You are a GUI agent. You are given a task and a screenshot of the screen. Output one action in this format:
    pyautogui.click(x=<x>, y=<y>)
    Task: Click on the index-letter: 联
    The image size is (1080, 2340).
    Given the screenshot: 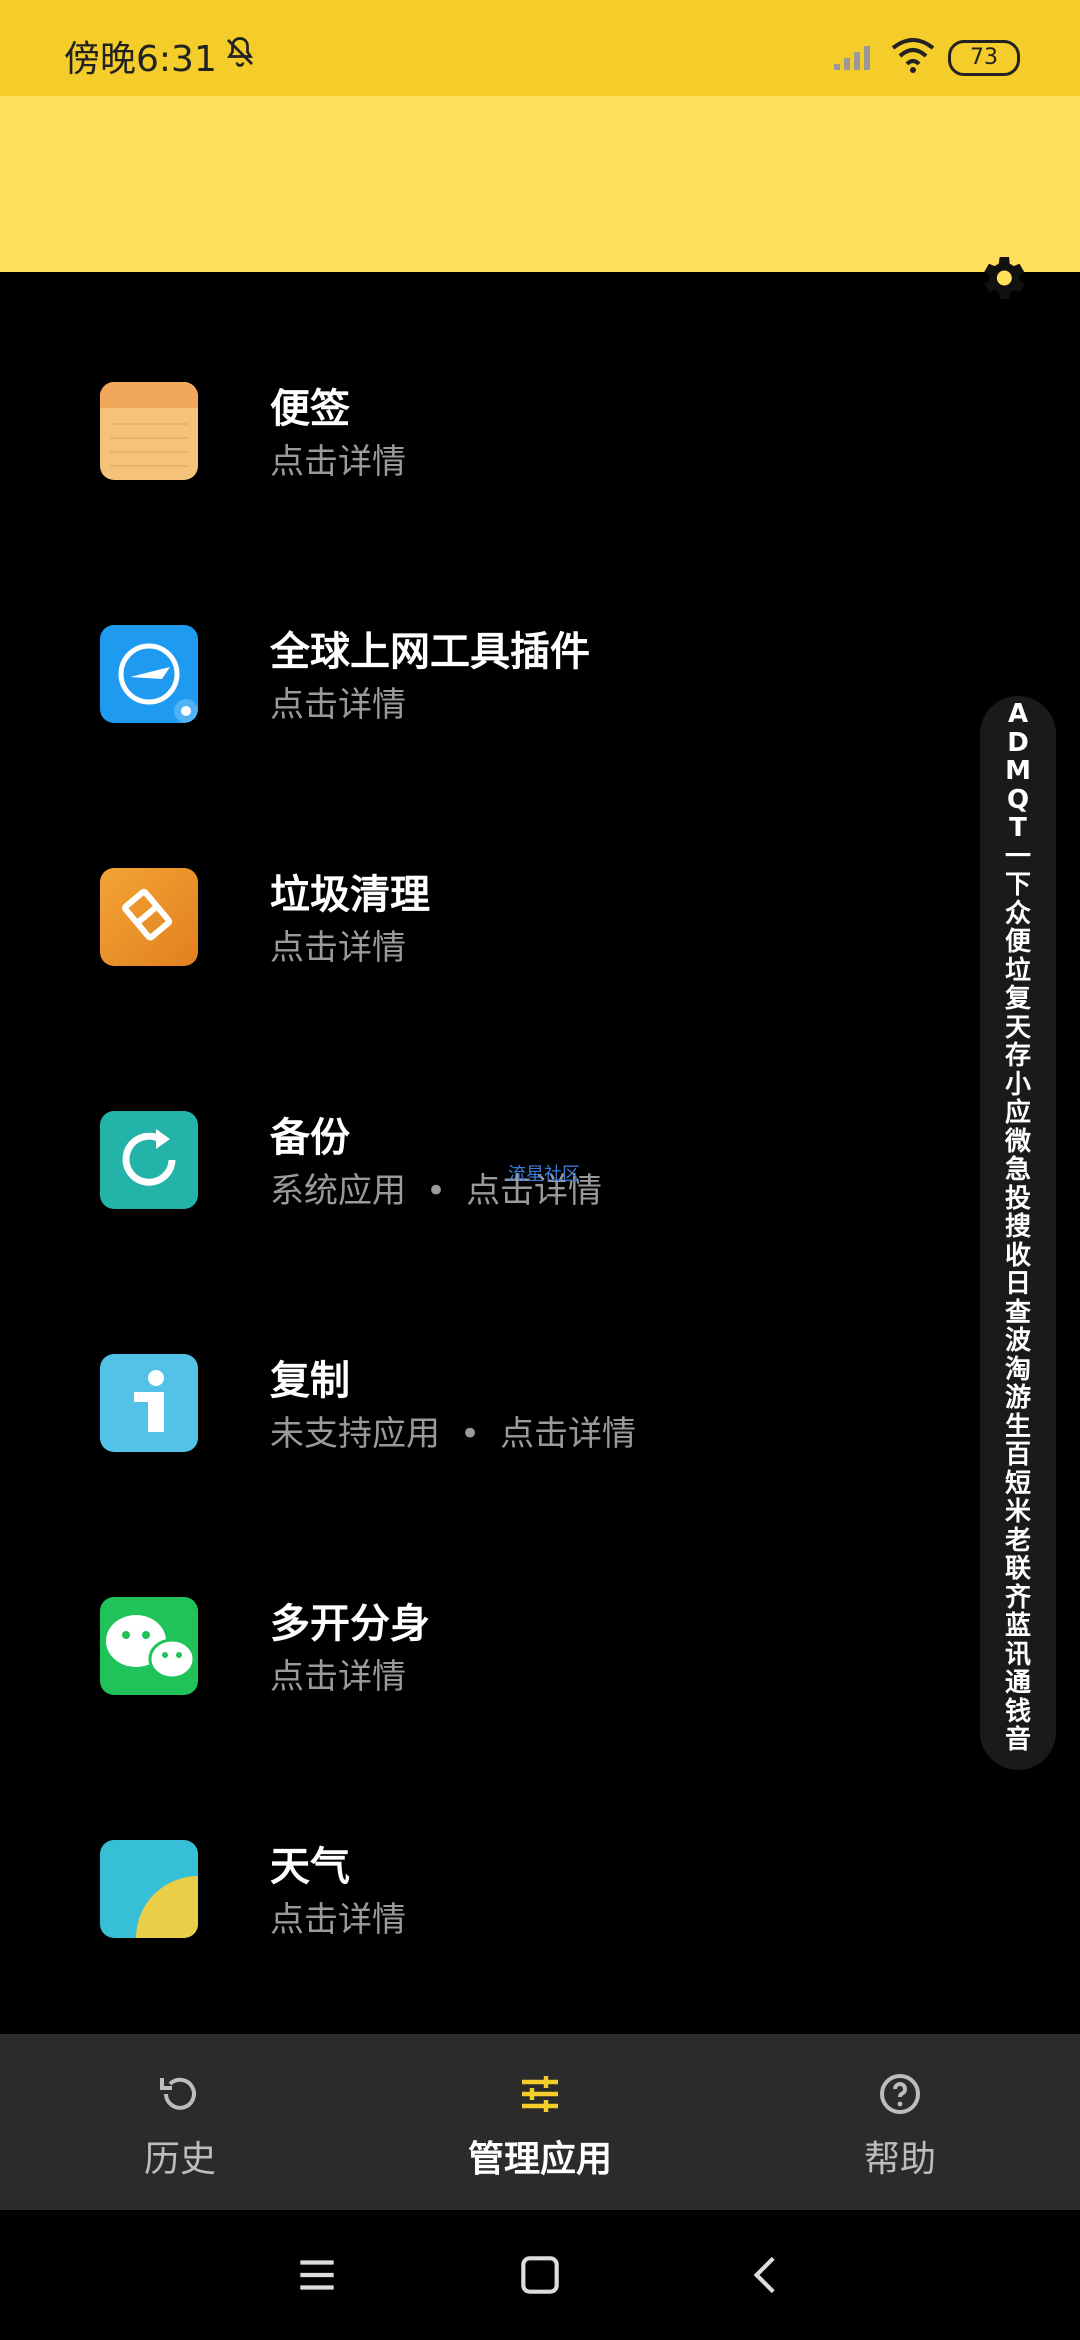 What is the action you would take?
    pyautogui.click(x=1018, y=1569)
    